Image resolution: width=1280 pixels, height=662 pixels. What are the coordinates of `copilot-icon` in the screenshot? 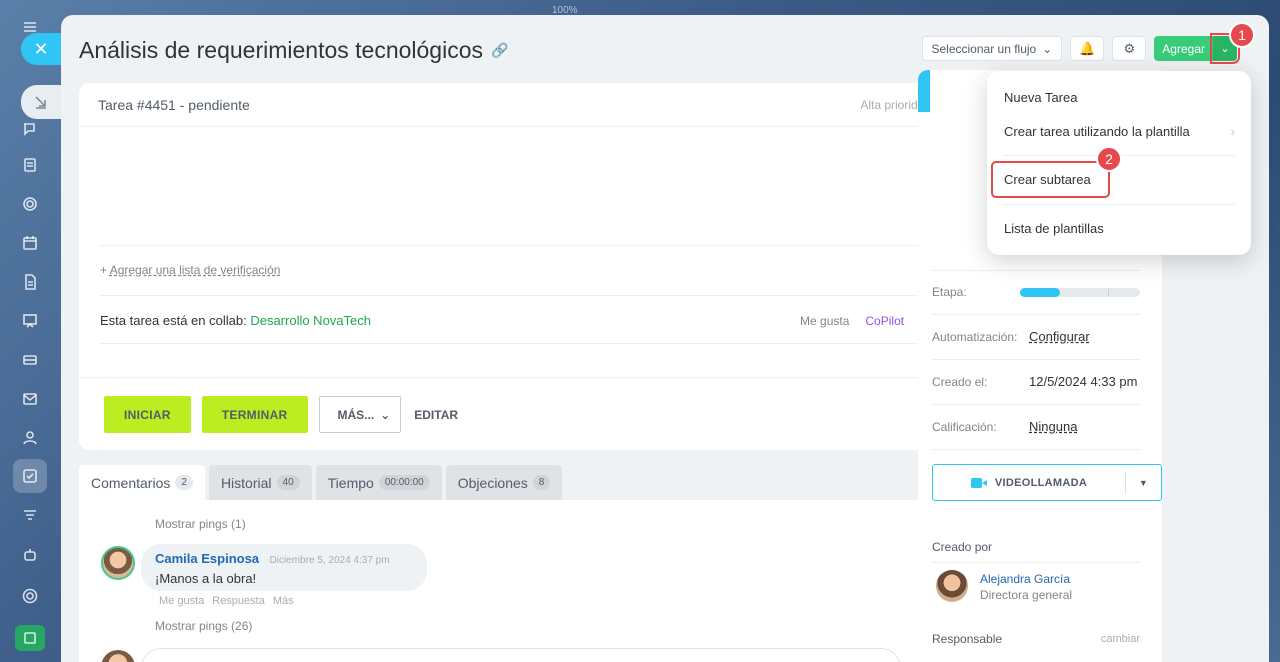 It's located at (30, 204).